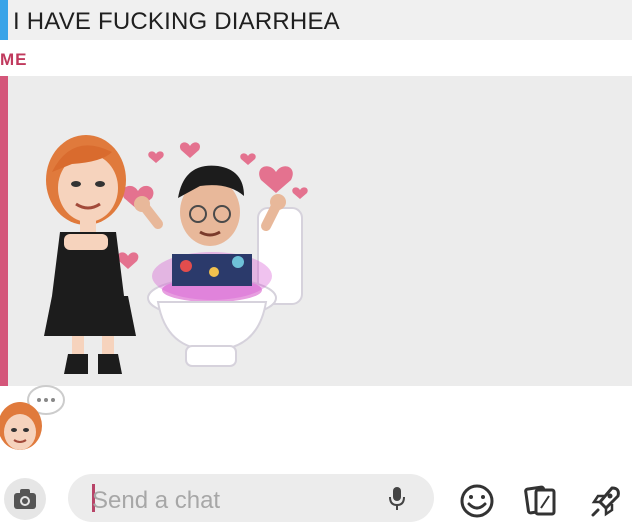  Describe the element at coordinates (397, 499) in the screenshot. I see `microphone-icon` at that location.